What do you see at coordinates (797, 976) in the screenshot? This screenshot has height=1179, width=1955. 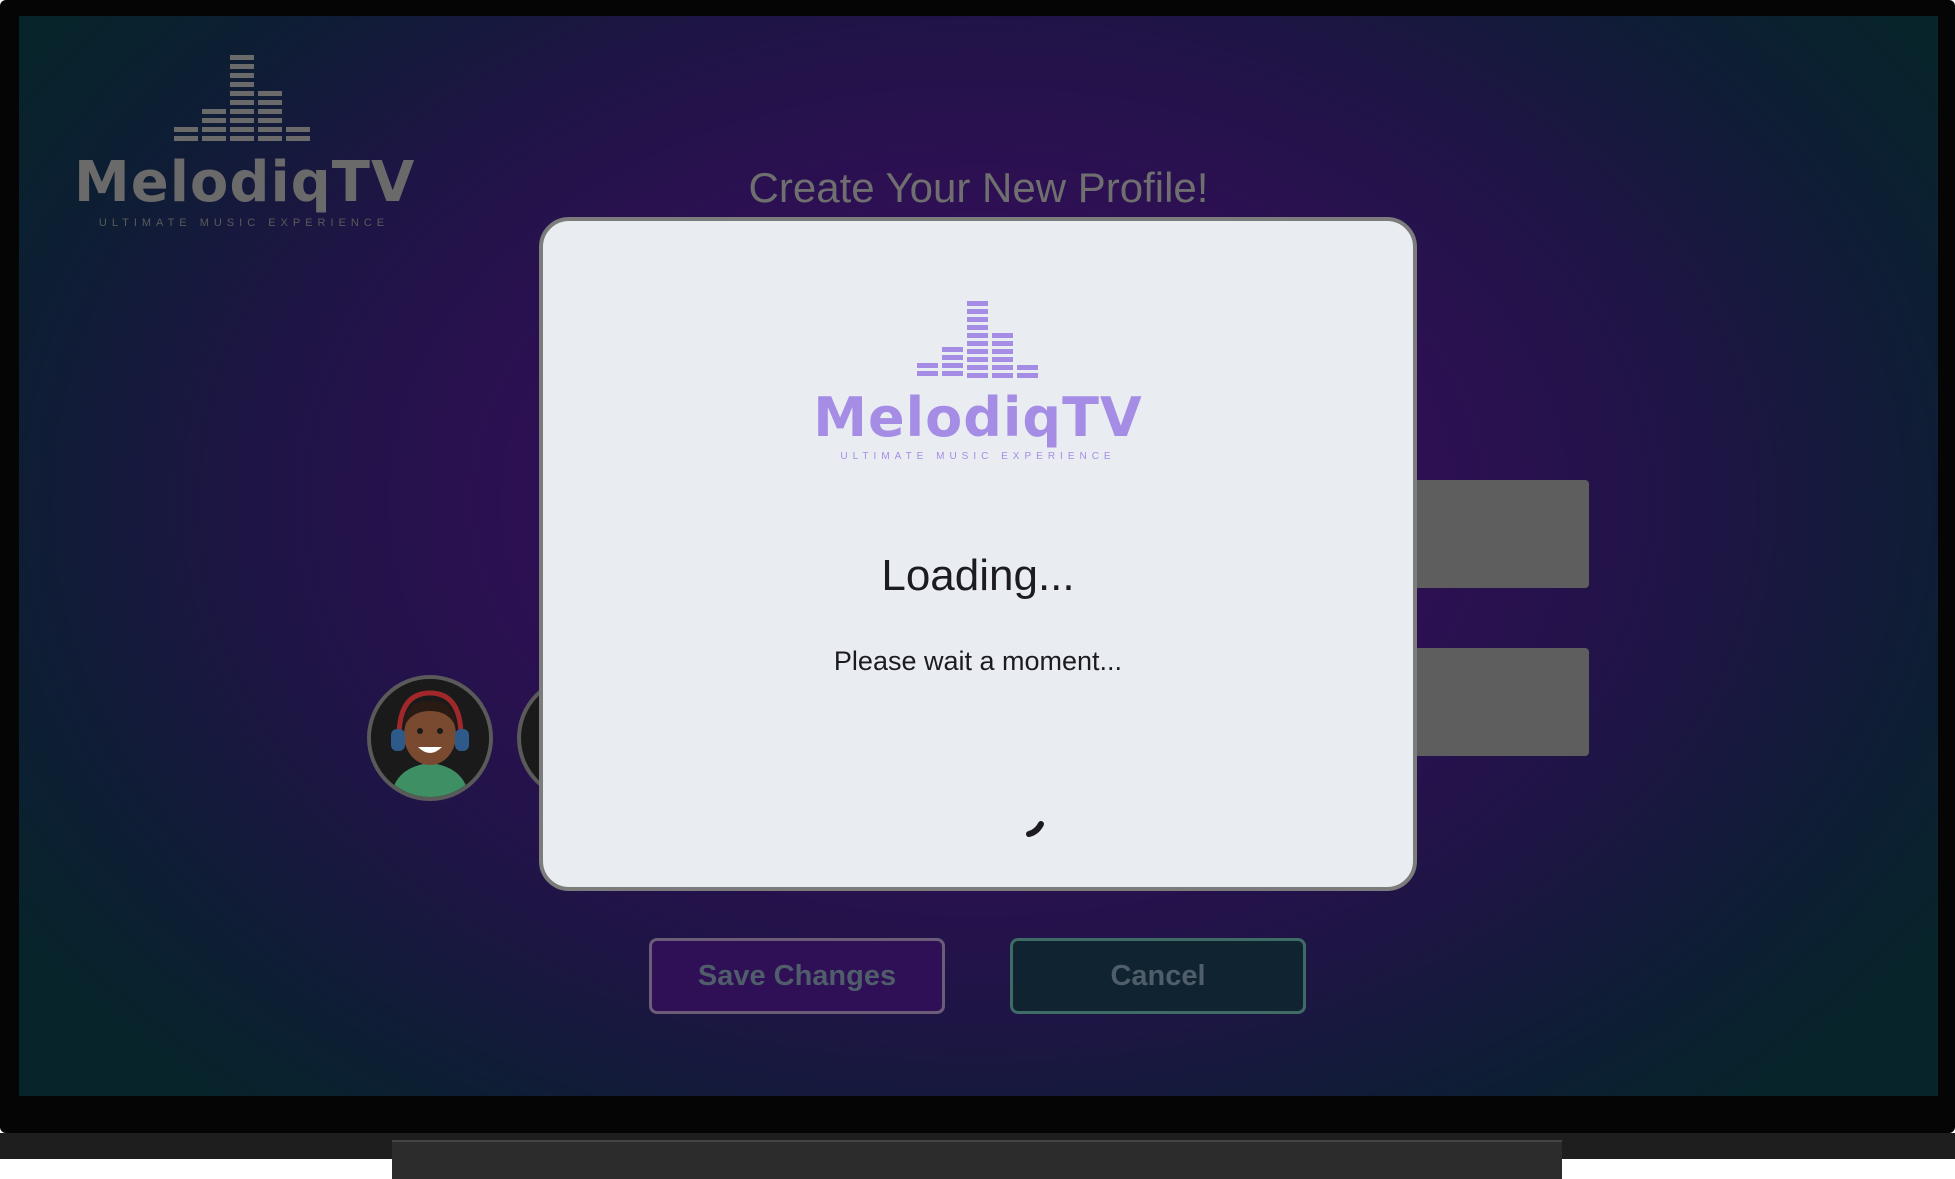 I see `save-changes-button: Save Changes` at bounding box center [797, 976].